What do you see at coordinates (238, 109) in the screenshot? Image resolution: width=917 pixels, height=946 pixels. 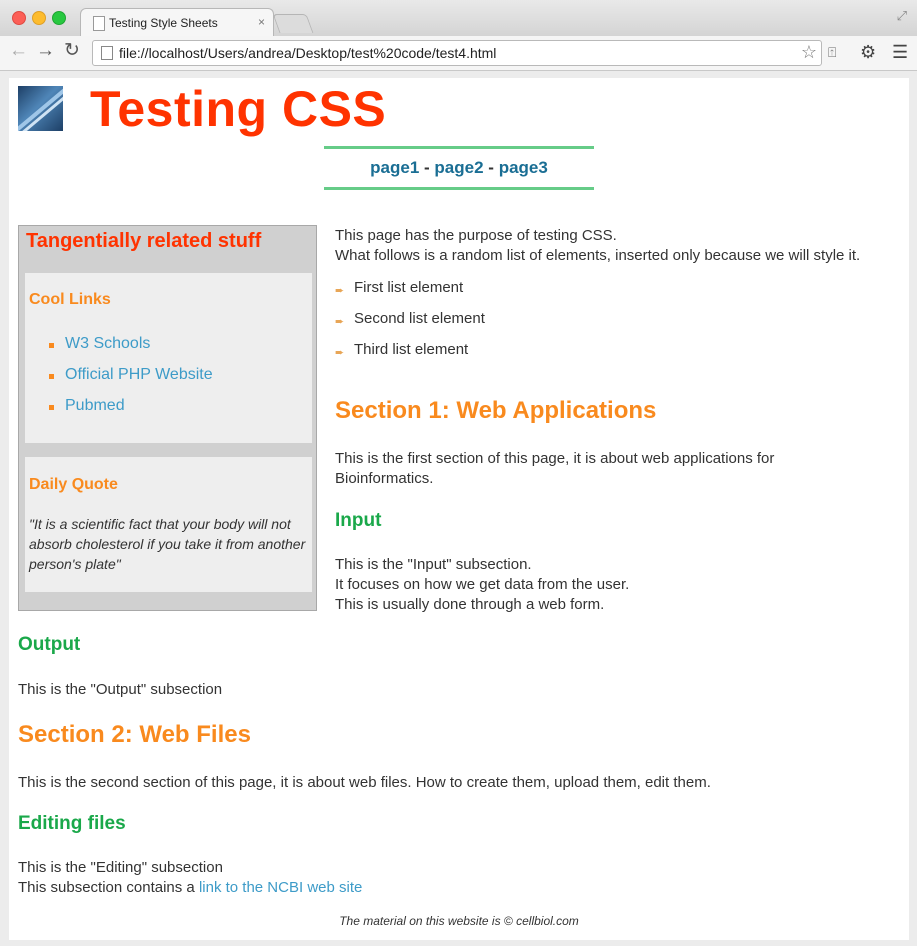 I see `page-title: Testing CSS` at bounding box center [238, 109].